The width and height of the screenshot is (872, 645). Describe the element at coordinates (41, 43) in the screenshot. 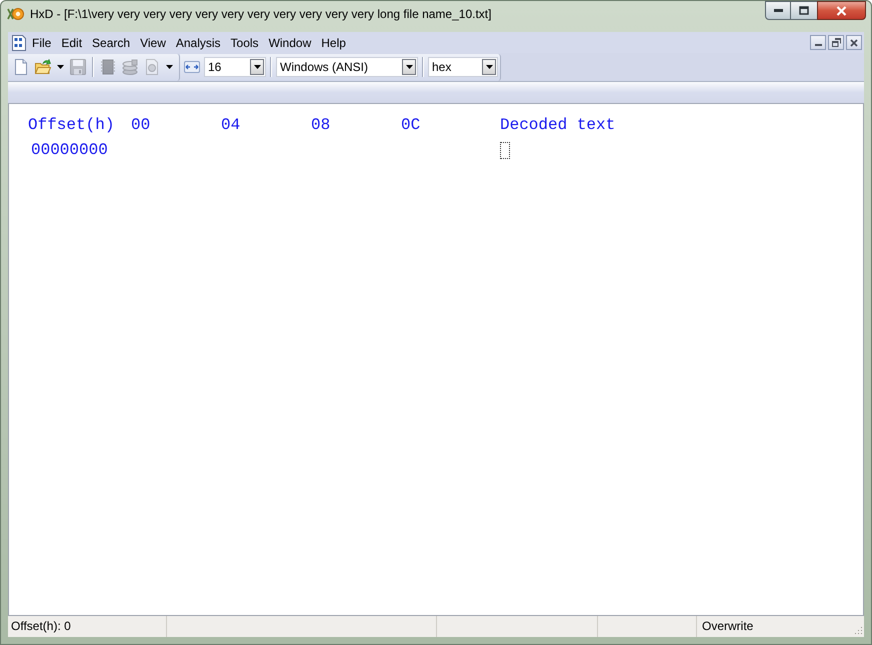

I see `menu-item: File` at that location.